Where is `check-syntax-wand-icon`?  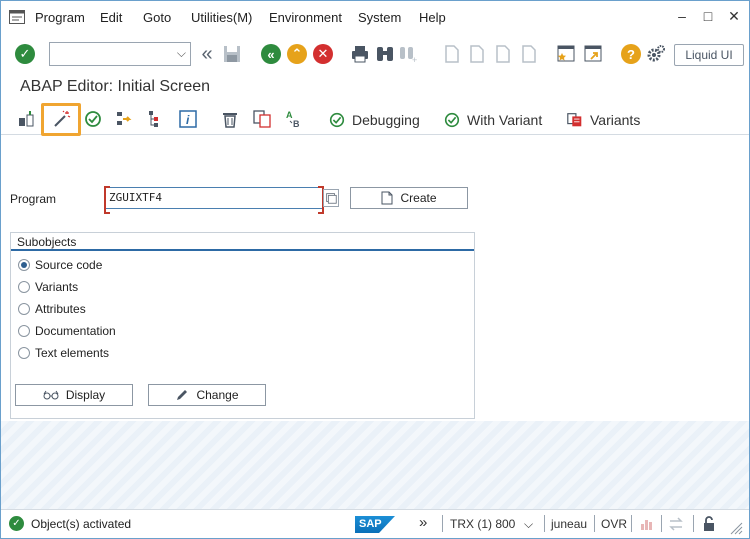 check-syntax-wand-icon is located at coordinates (62, 119).